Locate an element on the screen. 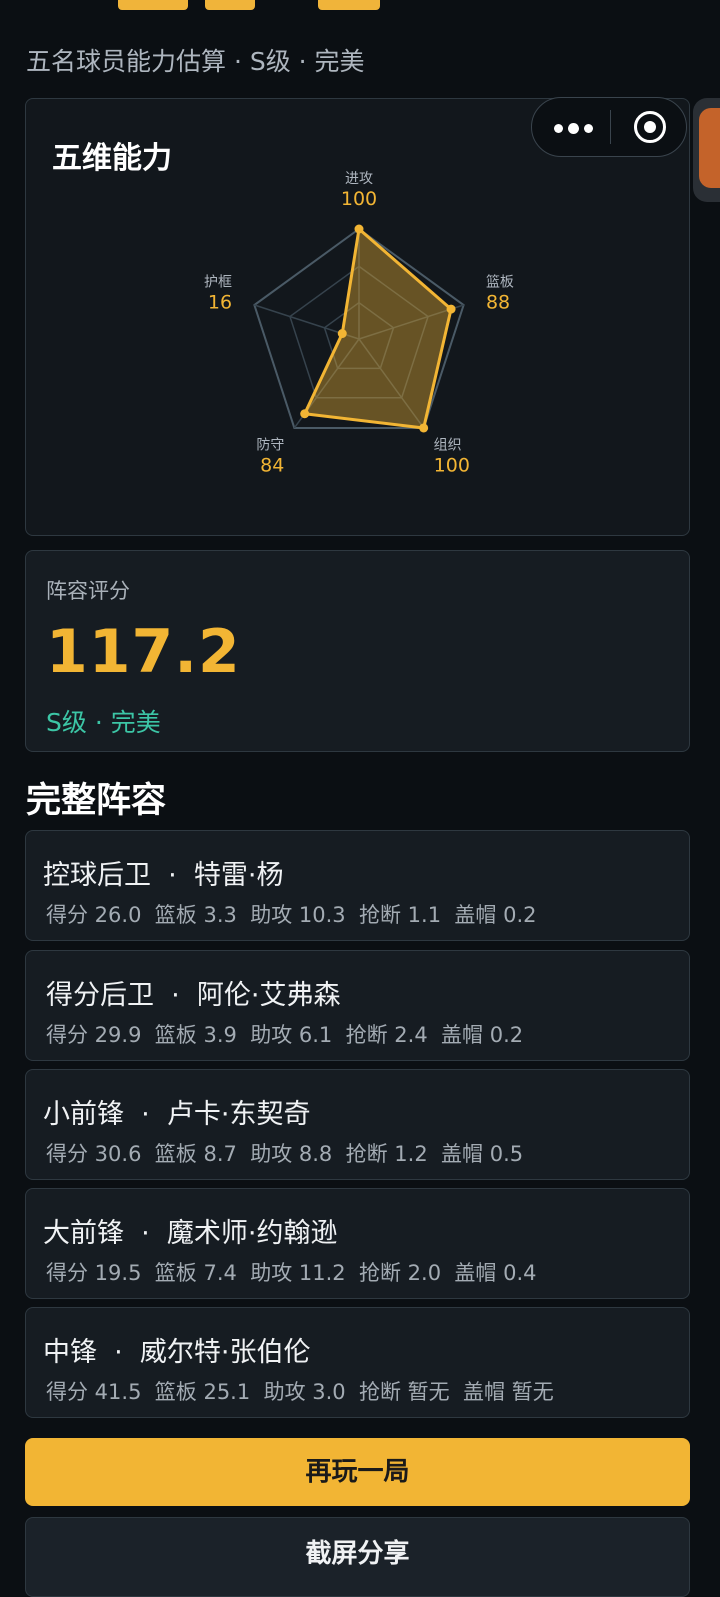 This screenshot has width=720, height=1597. player-stats: 得分 19.5 篮板 7.4 助攻 11.2 抢断 2.0 盖帽 0.4 is located at coordinates (291, 1273).